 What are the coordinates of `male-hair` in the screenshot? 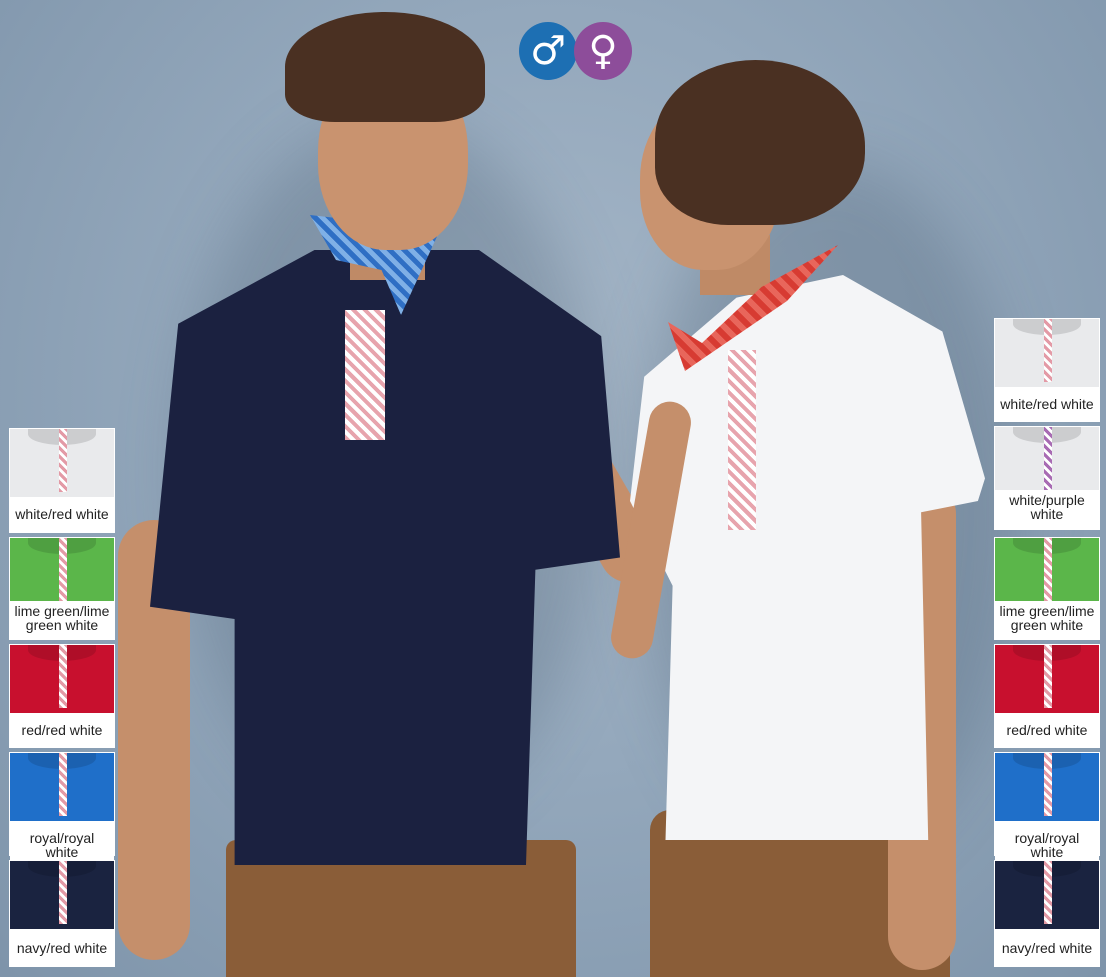 It's located at (385, 67).